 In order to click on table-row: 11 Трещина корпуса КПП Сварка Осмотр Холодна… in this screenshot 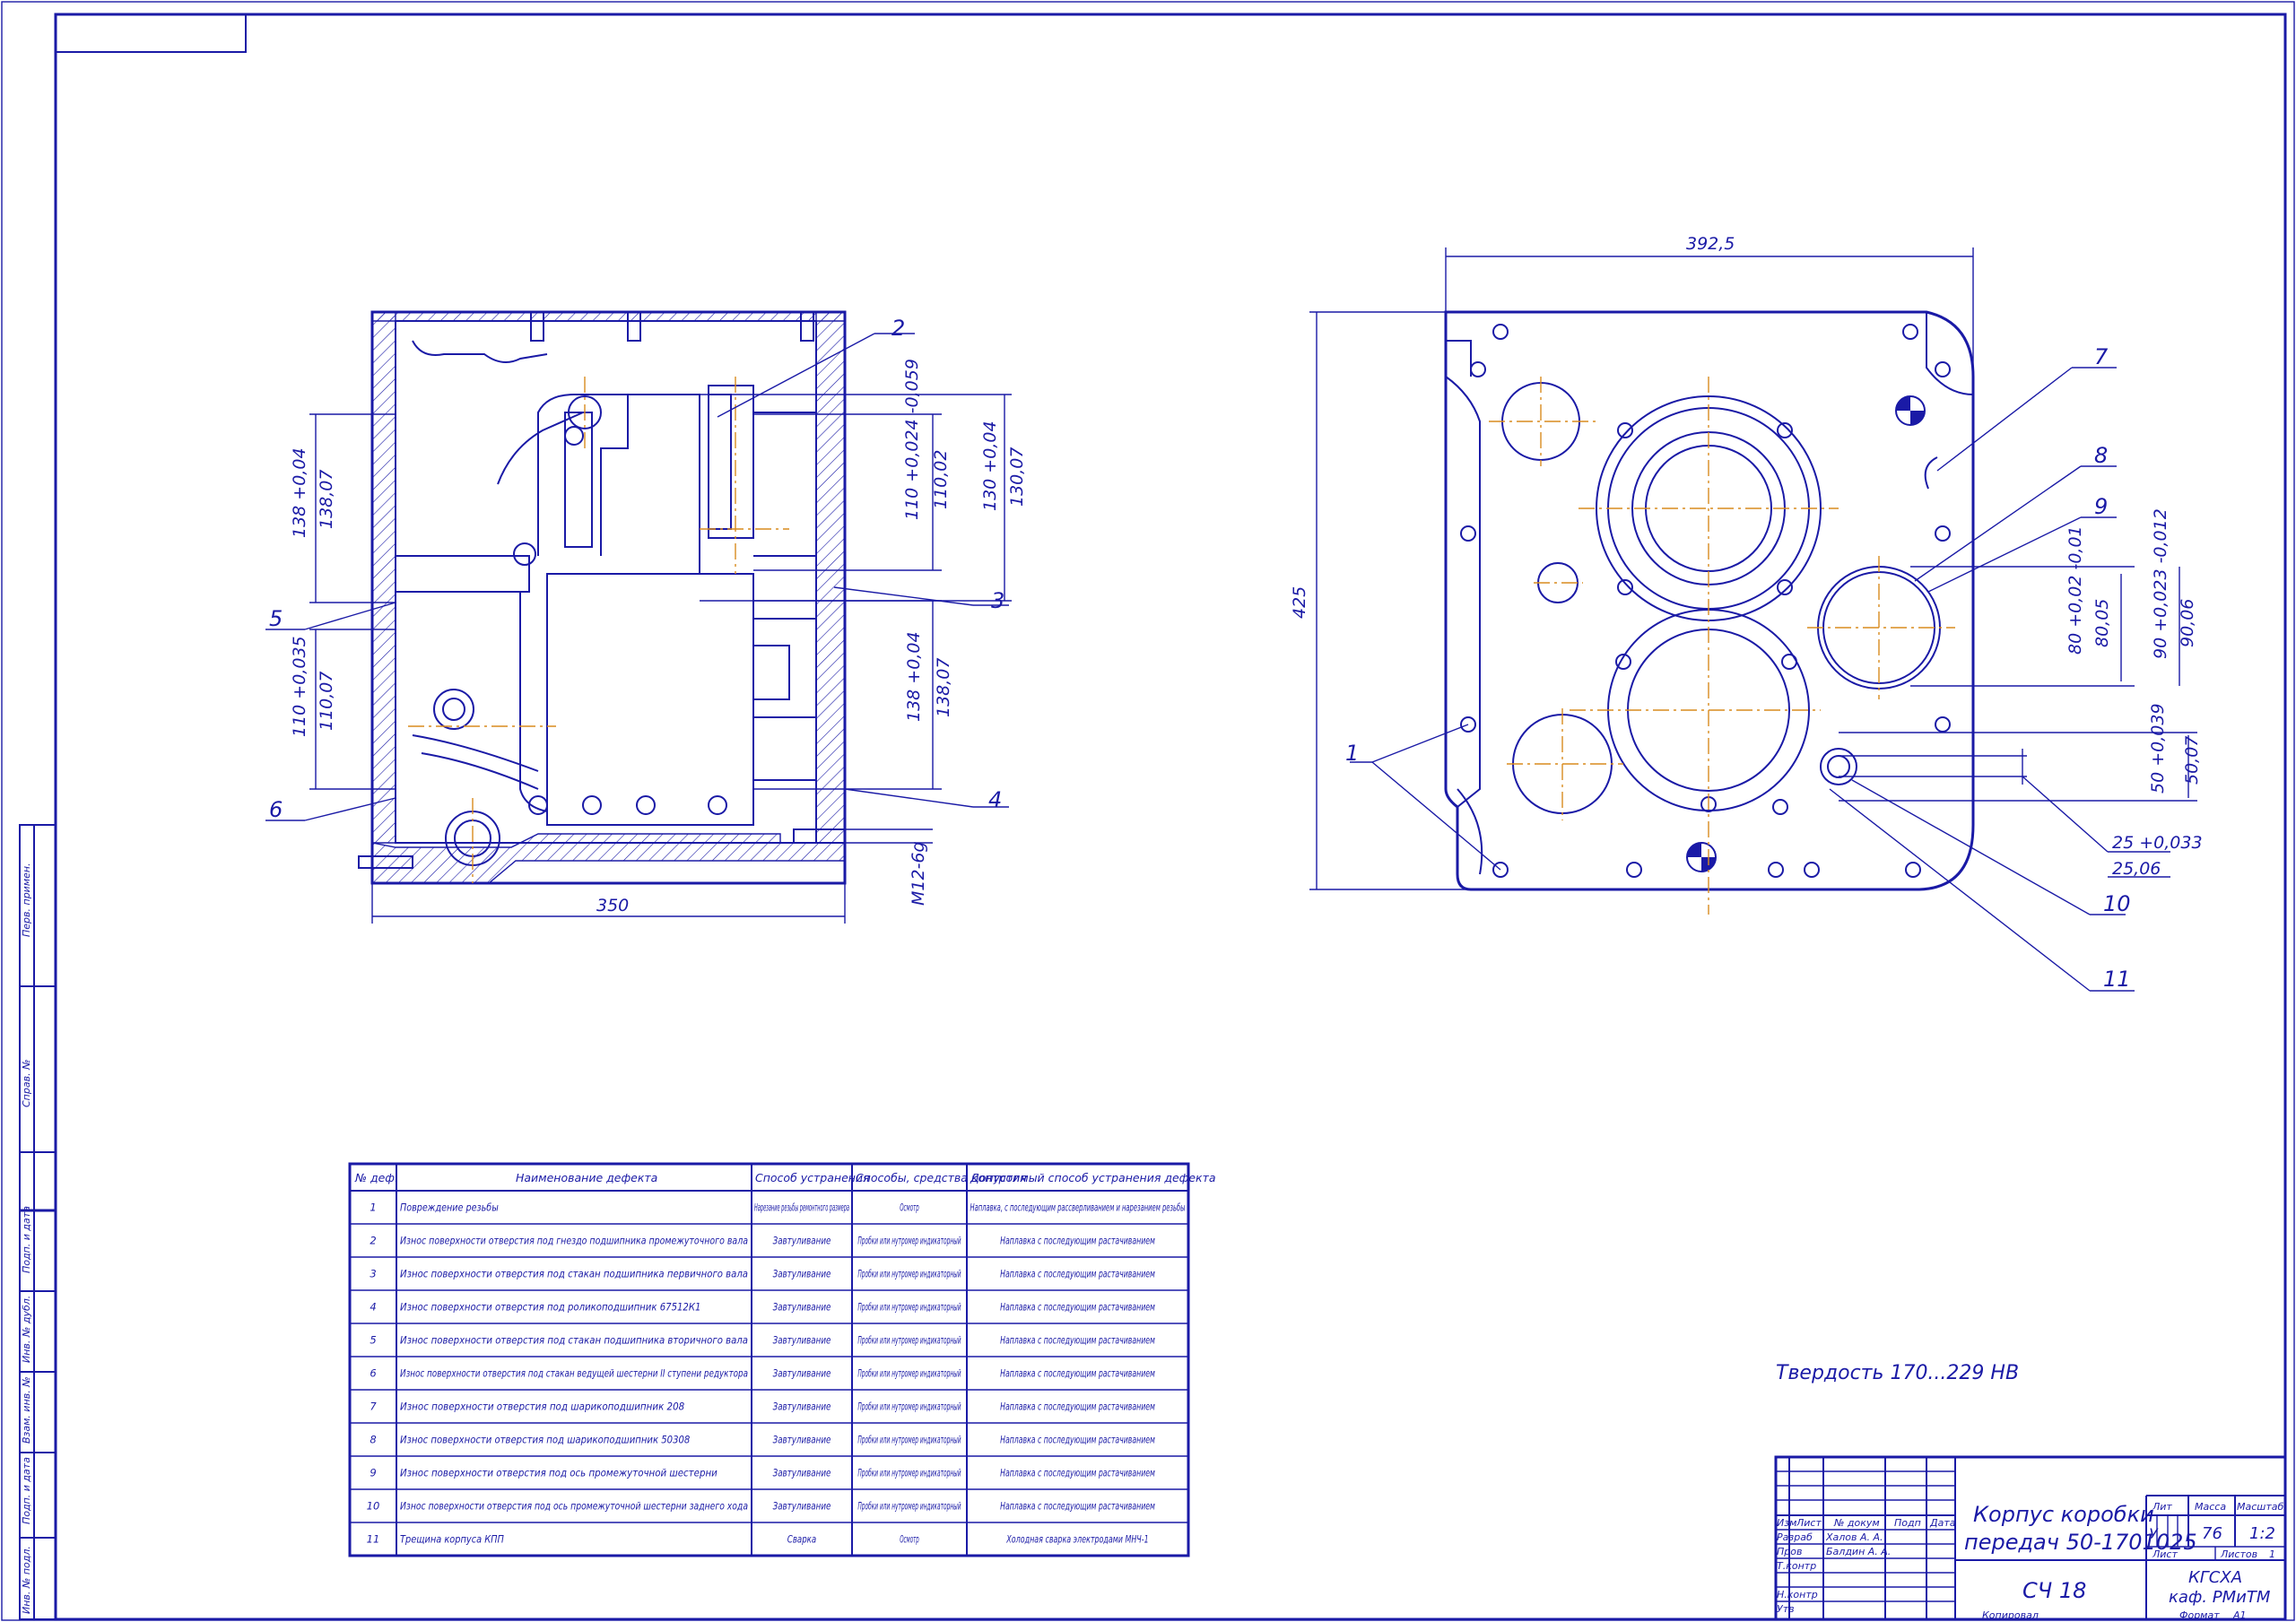, I will do `click(758, 1539)`.